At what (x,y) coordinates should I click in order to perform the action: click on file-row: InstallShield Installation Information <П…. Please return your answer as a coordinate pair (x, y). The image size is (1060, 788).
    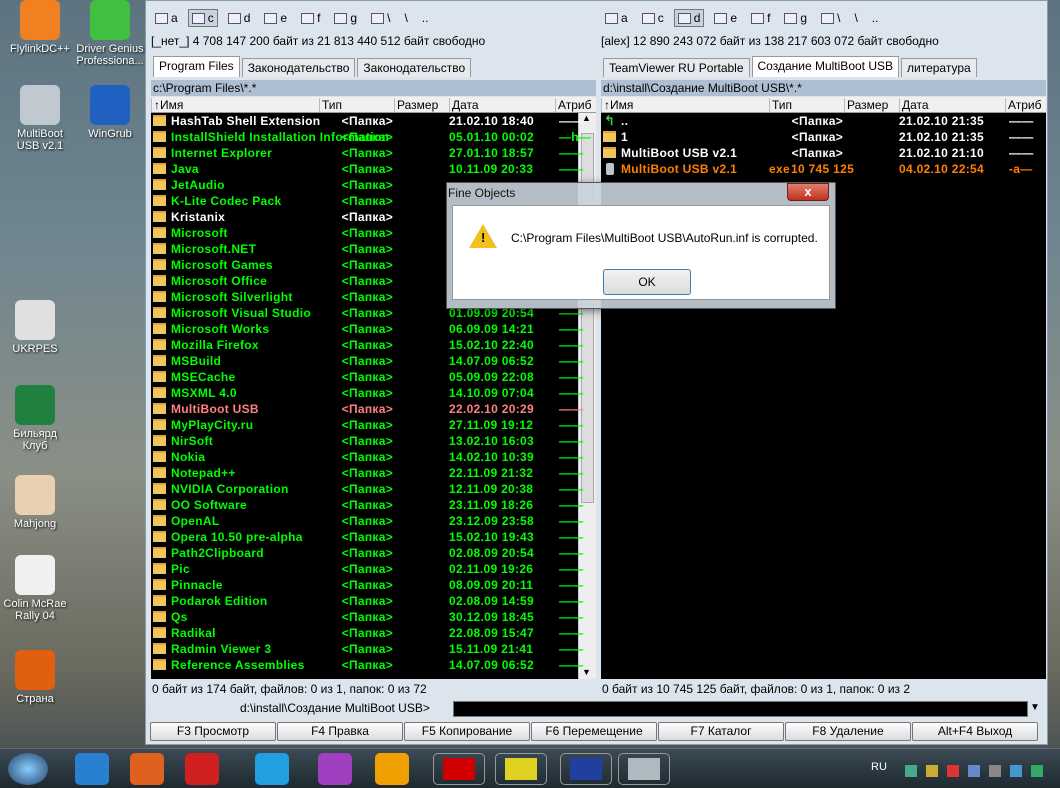
    Looking at the image, I should click on (373, 137).